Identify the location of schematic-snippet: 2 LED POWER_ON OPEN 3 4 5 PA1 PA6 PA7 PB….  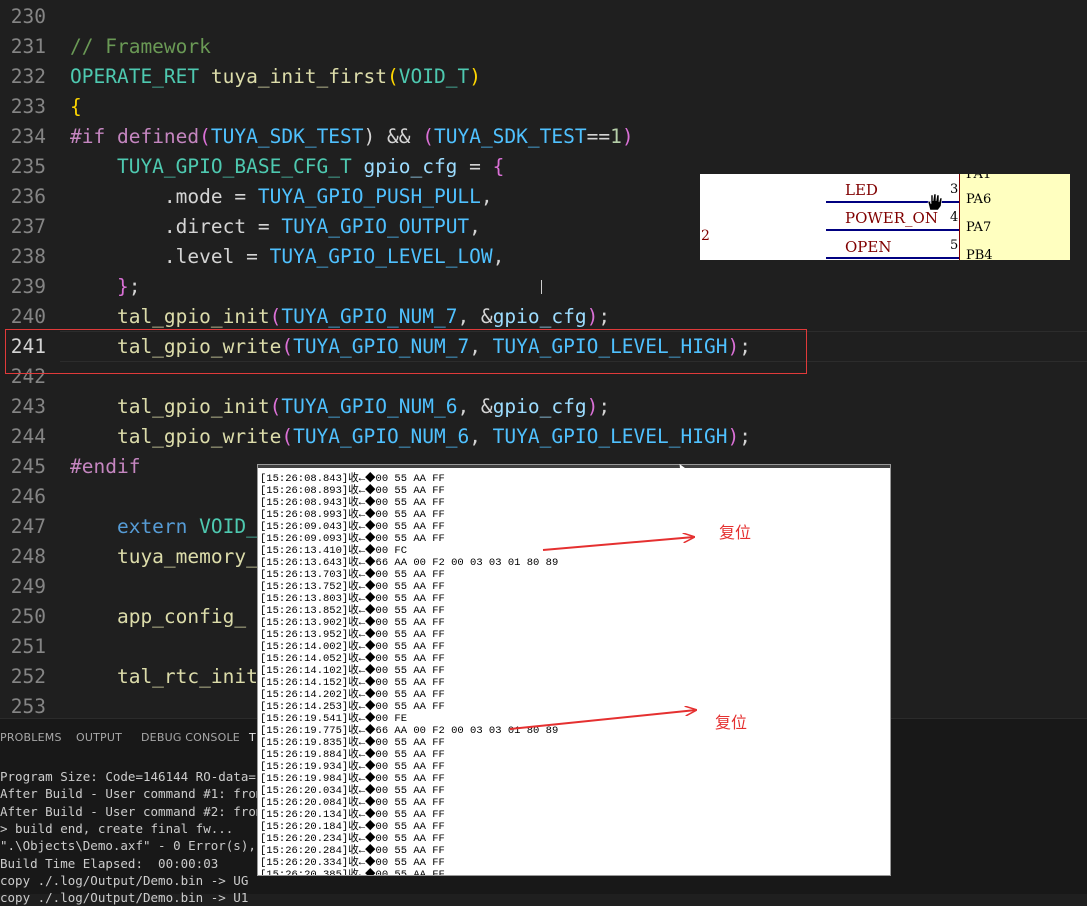
(885, 217).